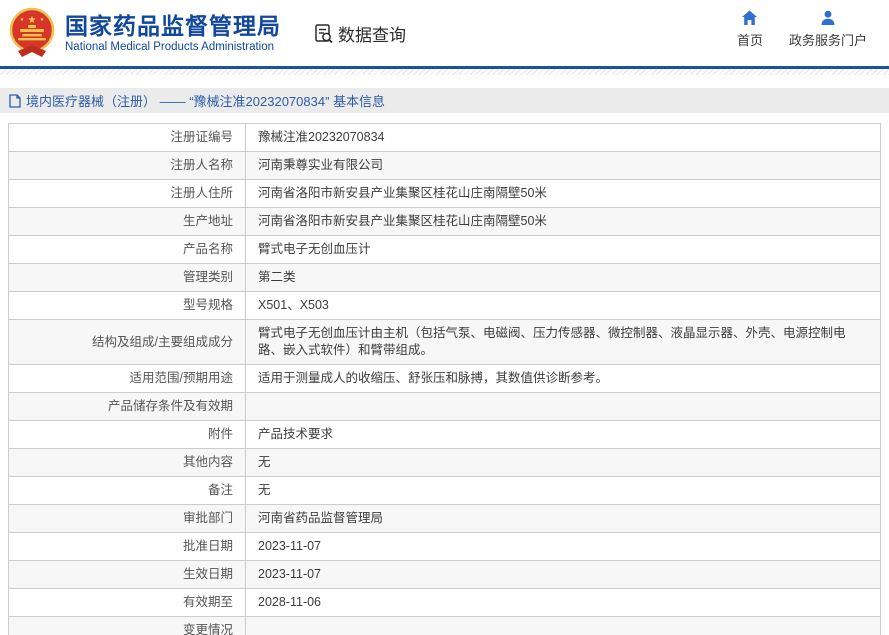  What do you see at coordinates (127, 406) in the screenshot?
I see `row-label: 产品储存条件及有效期` at bounding box center [127, 406].